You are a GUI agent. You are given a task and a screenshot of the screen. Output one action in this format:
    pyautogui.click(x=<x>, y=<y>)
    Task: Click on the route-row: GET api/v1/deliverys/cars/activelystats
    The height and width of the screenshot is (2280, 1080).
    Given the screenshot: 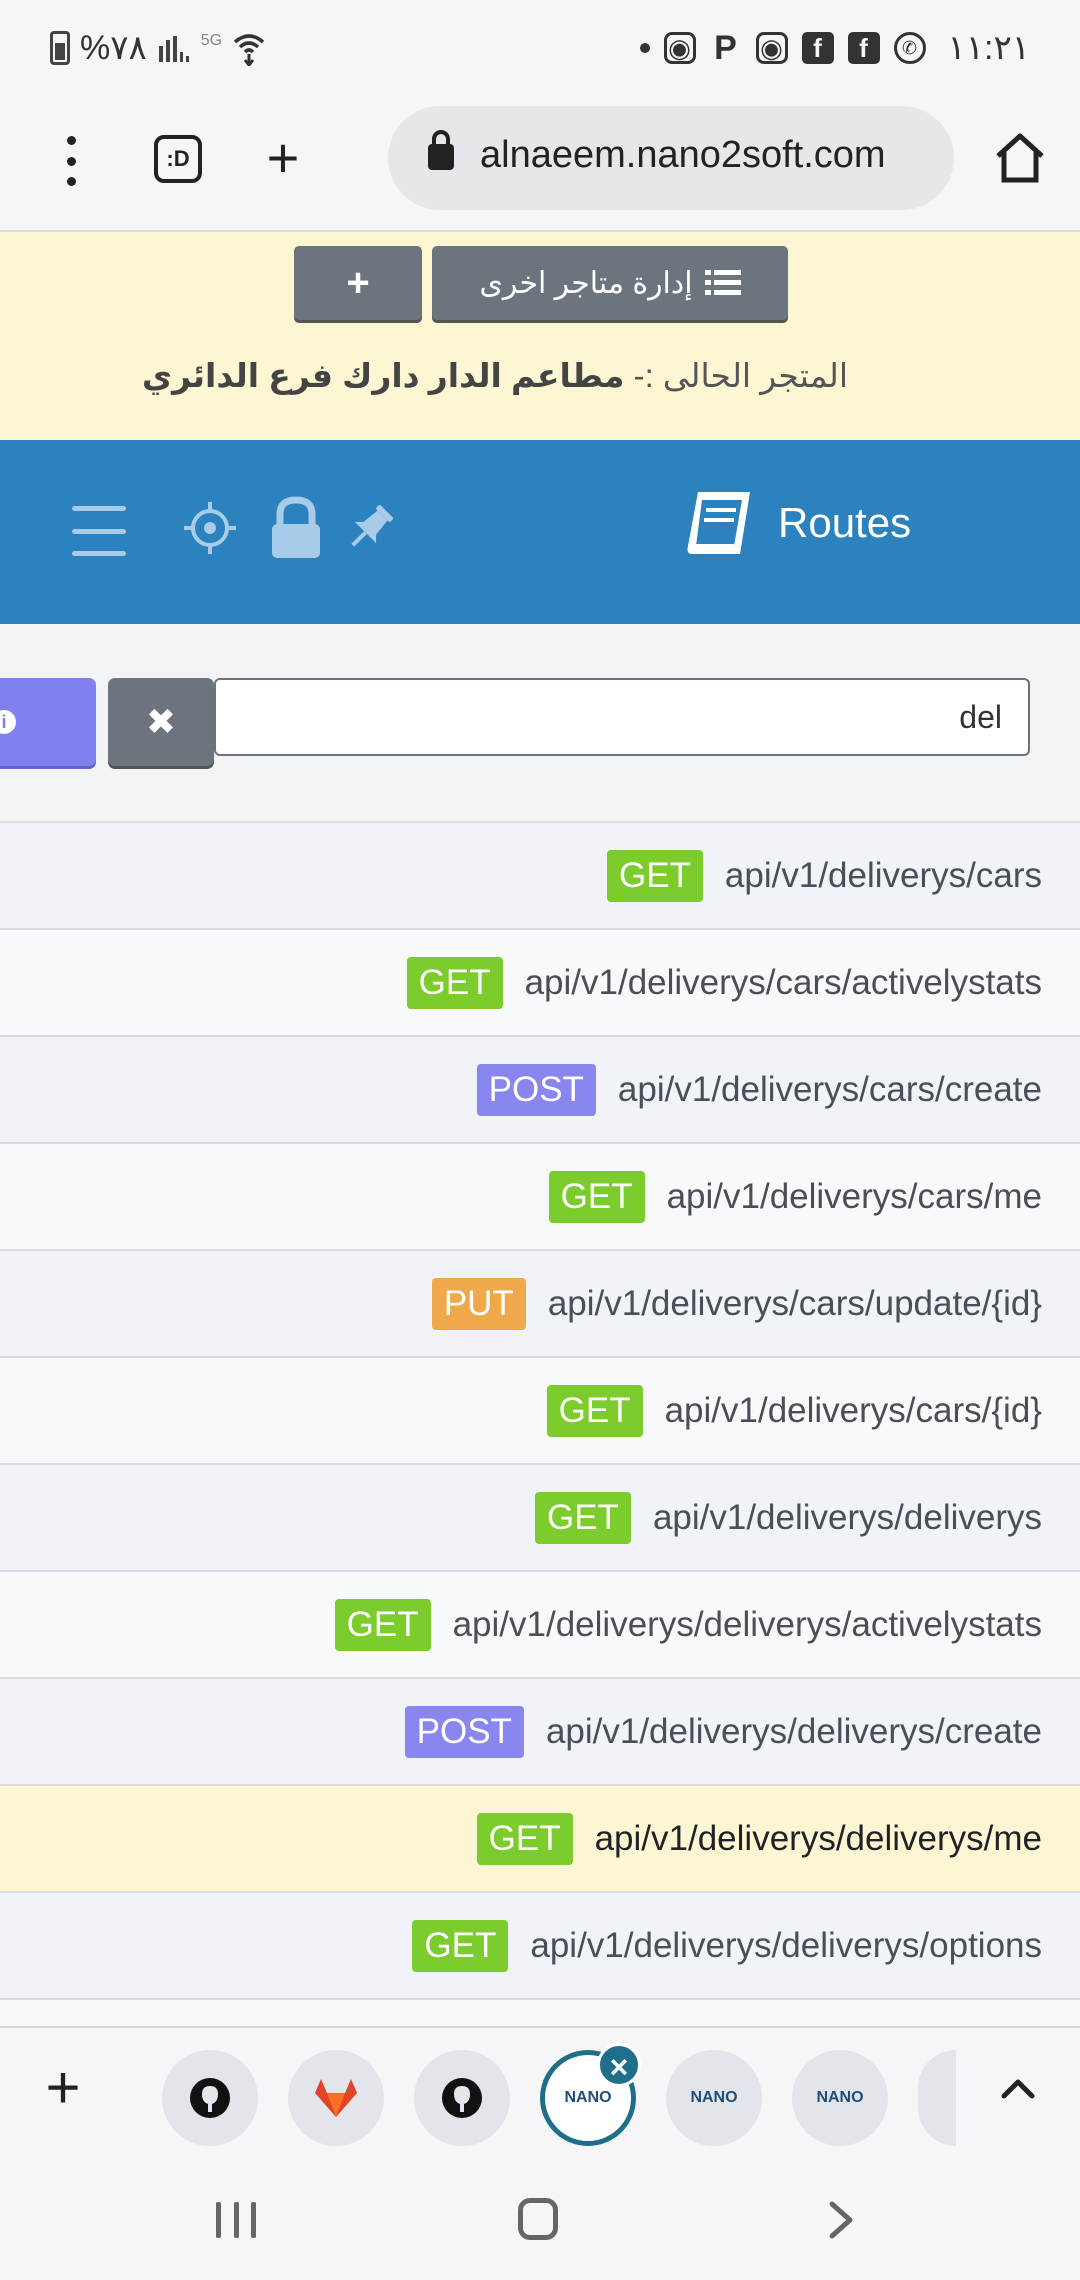 What is the action you would take?
    pyautogui.click(x=540, y=983)
    